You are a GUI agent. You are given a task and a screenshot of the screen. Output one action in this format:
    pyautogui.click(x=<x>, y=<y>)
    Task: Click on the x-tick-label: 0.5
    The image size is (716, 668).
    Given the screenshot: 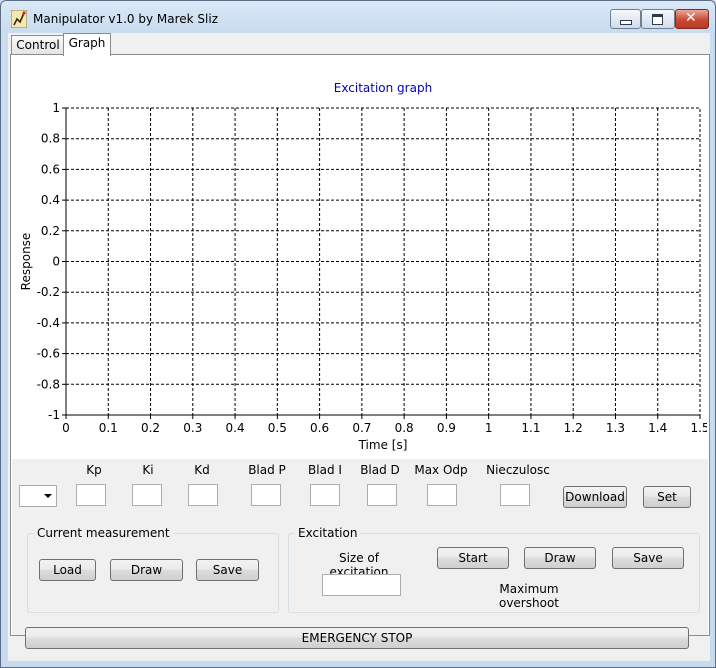 What is the action you would take?
    pyautogui.click(x=277, y=428)
    